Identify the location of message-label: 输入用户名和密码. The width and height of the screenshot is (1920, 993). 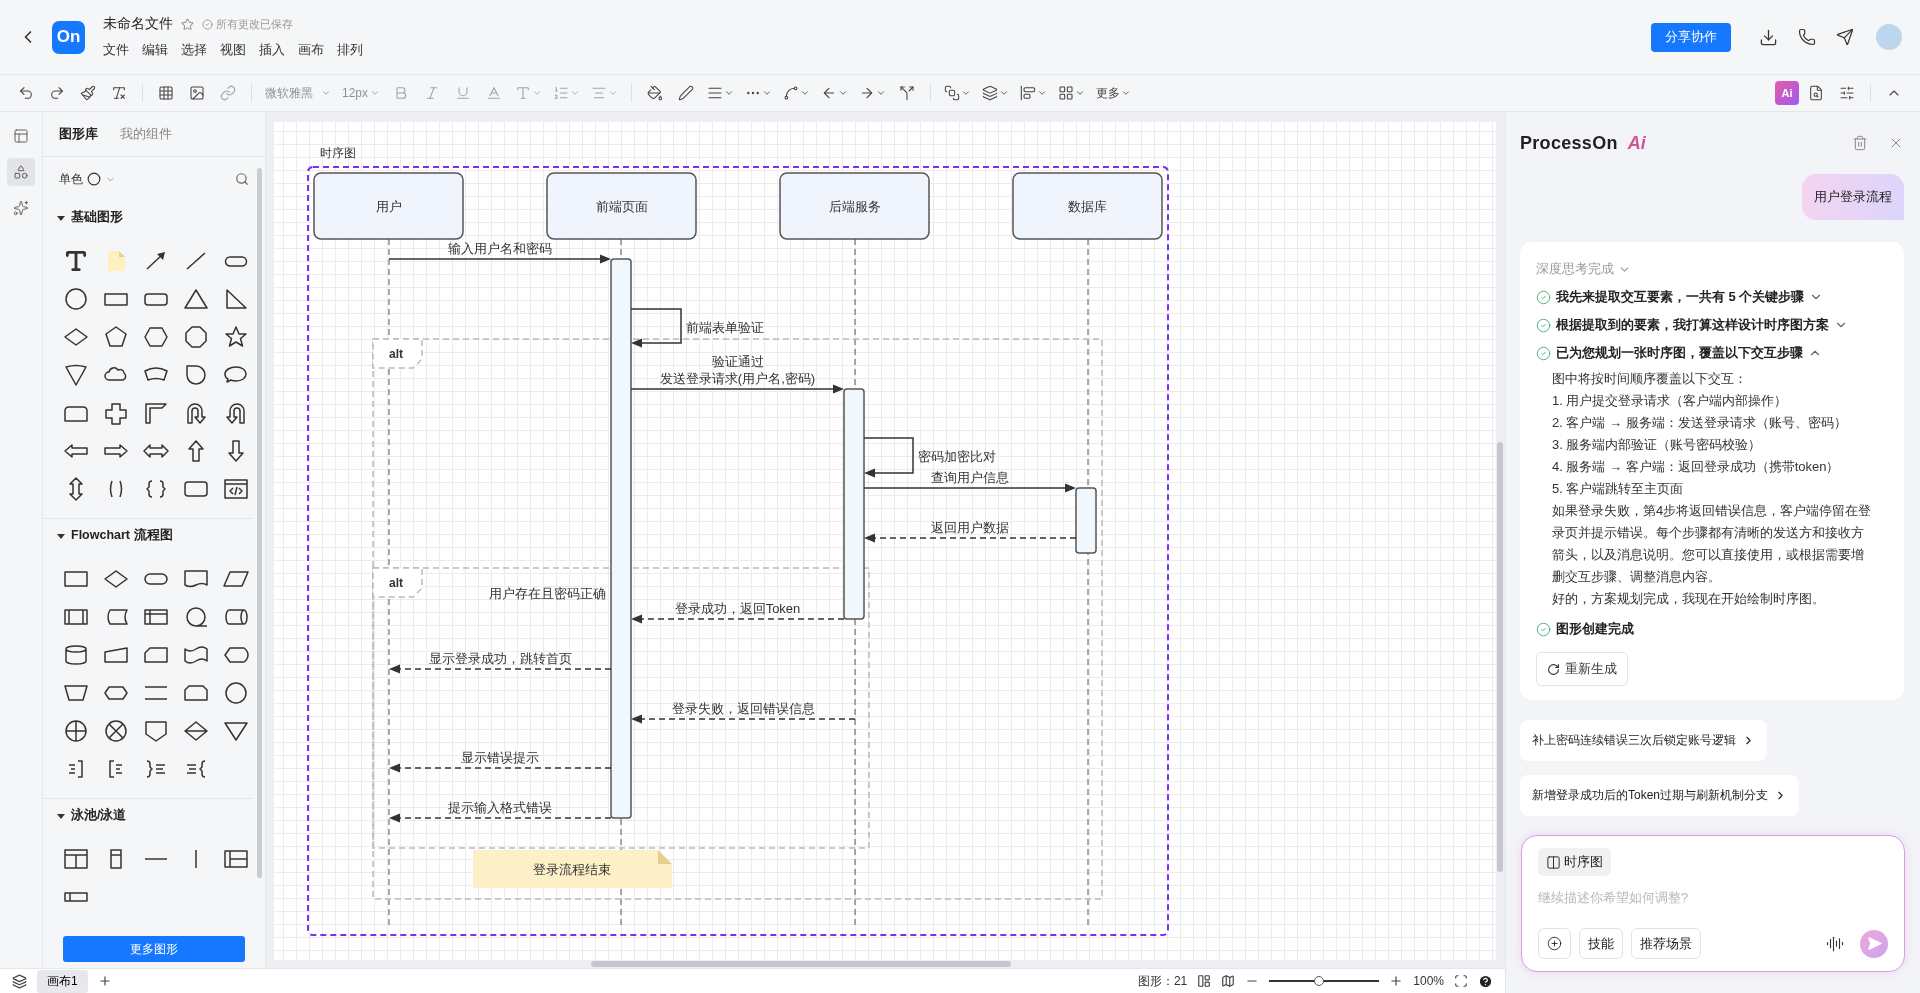
(500, 248).